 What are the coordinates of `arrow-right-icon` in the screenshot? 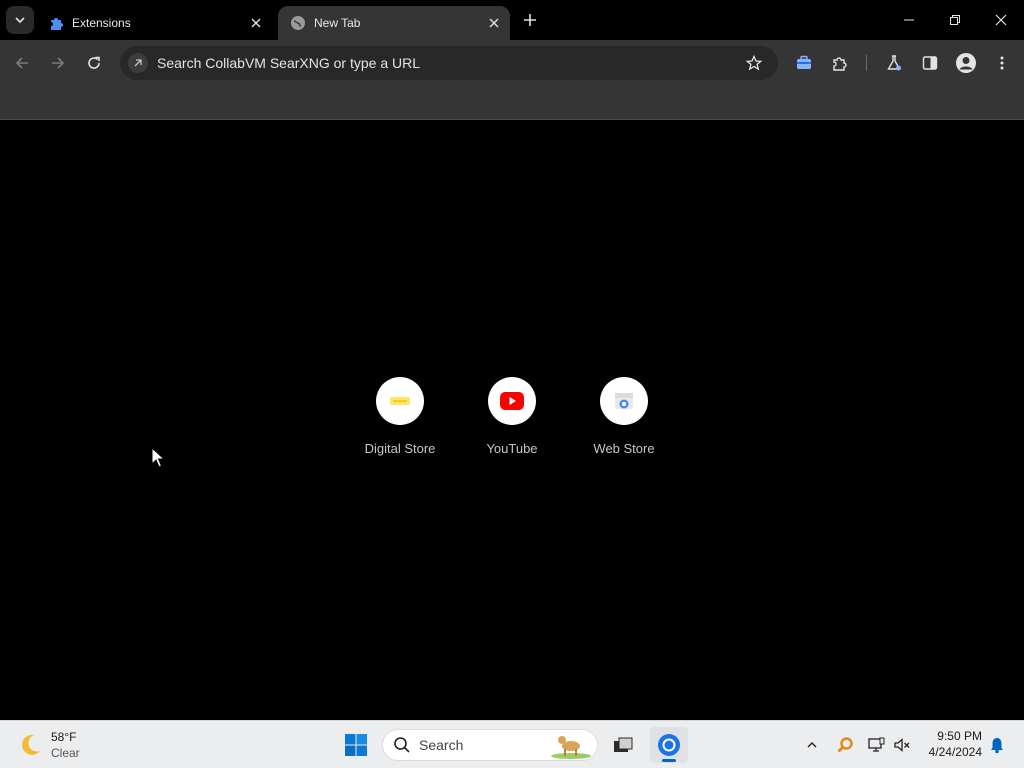 It's located at (58, 63).